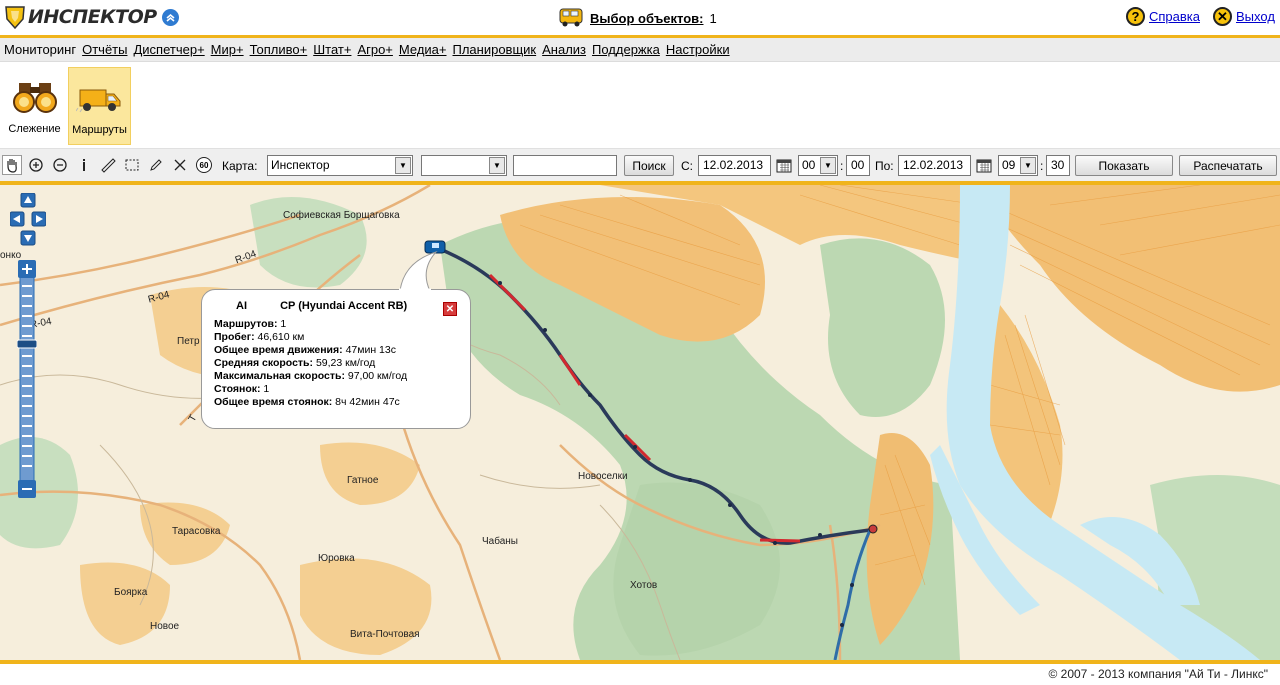  What do you see at coordinates (571, 18) in the screenshot?
I see `bus-icon` at bounding box center [571, 18].